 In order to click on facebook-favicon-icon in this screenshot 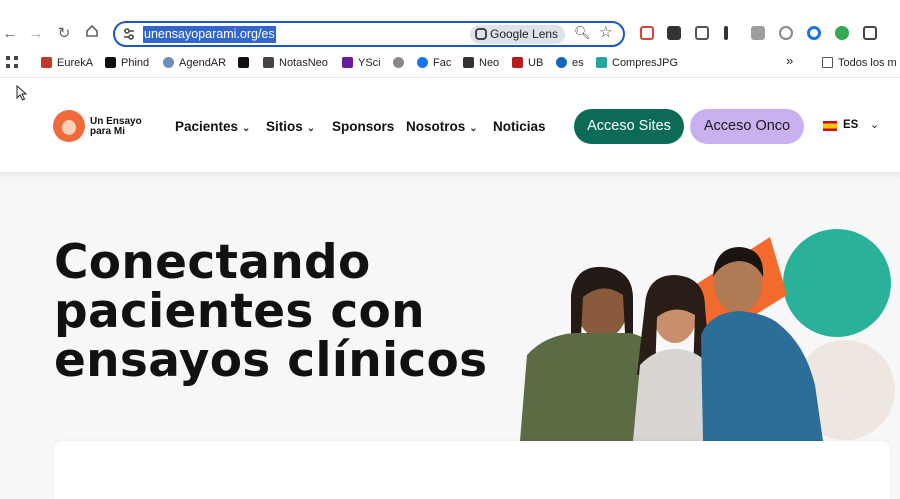, I will do `click(422, 62)`.